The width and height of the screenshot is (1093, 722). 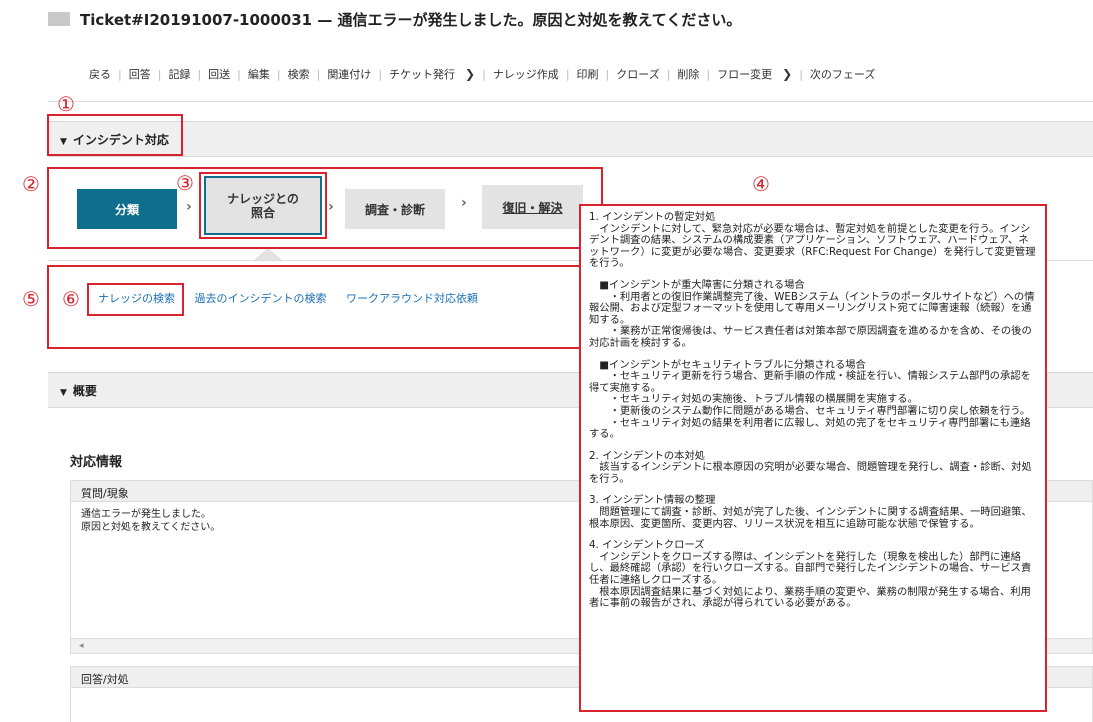 I want to click on back-button: 戻る, so click(x=100, y=74).